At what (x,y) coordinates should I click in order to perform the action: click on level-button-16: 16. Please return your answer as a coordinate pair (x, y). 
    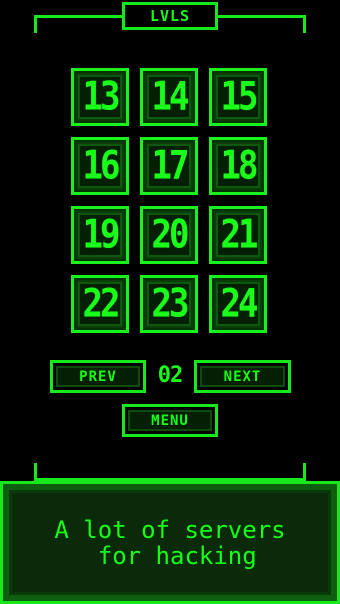
    Looking at the image, I should click on (100, 166).